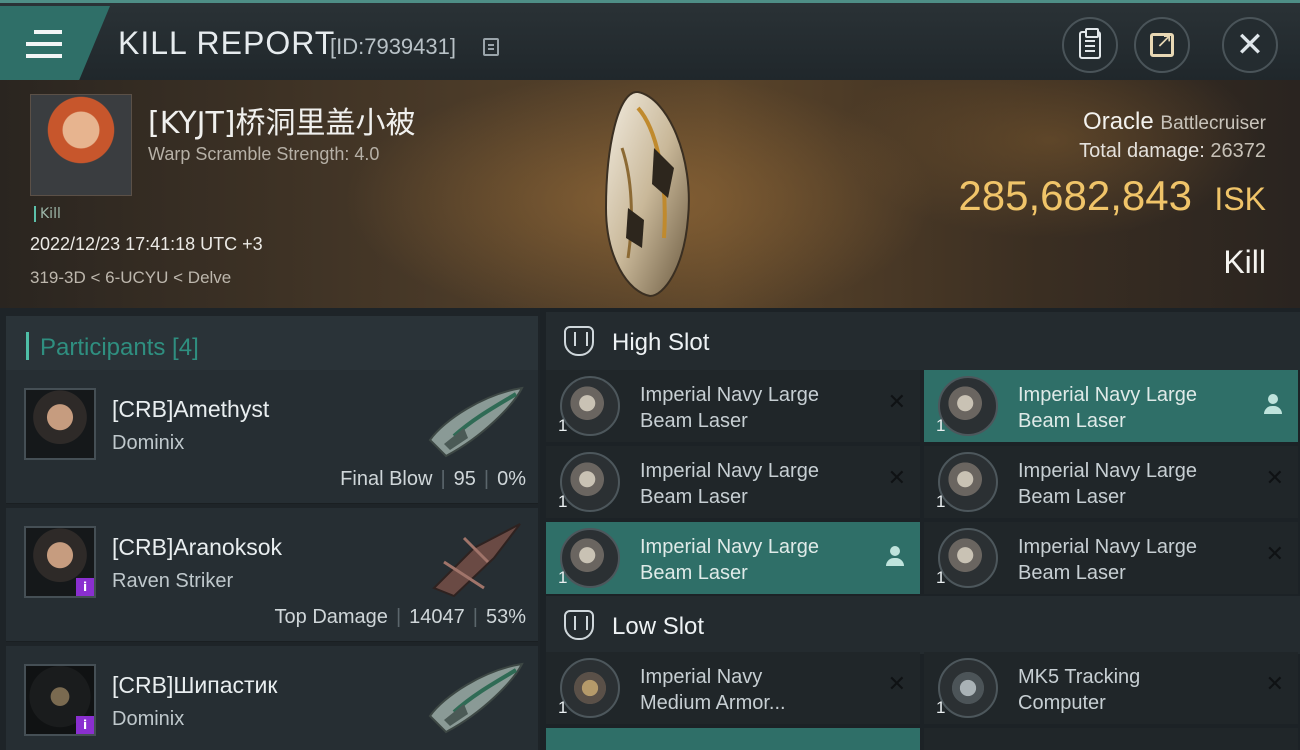 Image resolution: width=1300 pixels, height=750 pixels. I want to click on participant-name: [CRB]Aranoksok, so click(197, 547).